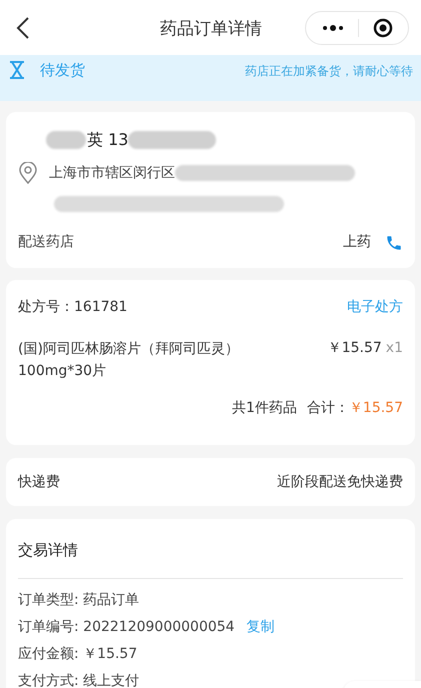 The height and width of the screenshot is (688, 421). I want to click on prescription-number: 处方号：161781, so click(73, 307).